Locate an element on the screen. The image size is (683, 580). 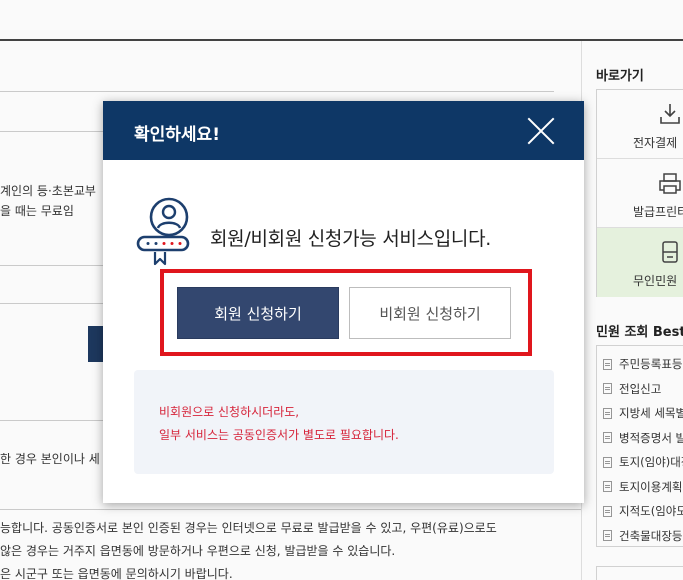
guest-apply-button: 비회원 신청하기 is located at coordinates (430, 313).